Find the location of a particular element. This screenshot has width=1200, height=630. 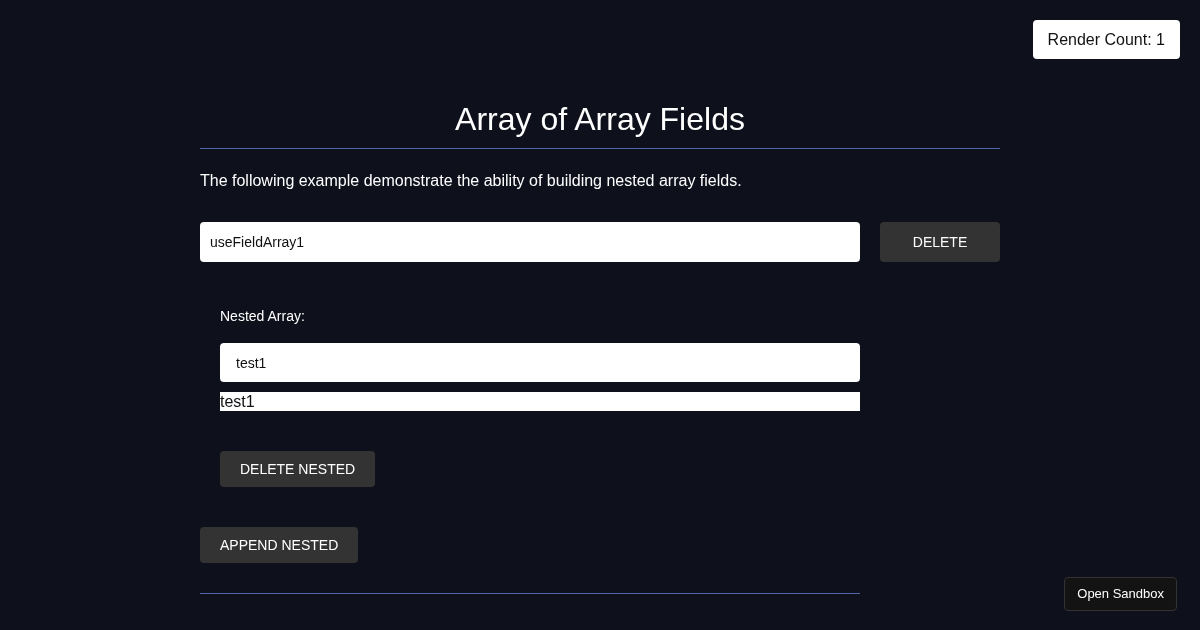

delete-nested-button: DELETE NESTED is located at coordinates (298, 469).